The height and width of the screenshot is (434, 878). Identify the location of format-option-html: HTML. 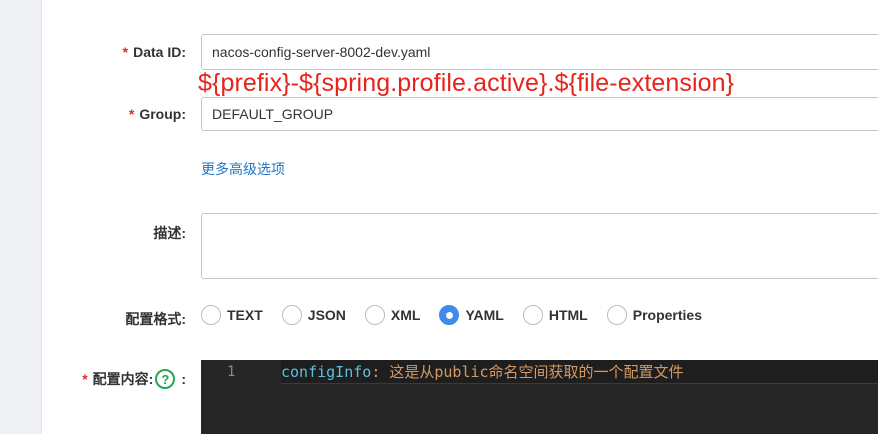
(555, 315).